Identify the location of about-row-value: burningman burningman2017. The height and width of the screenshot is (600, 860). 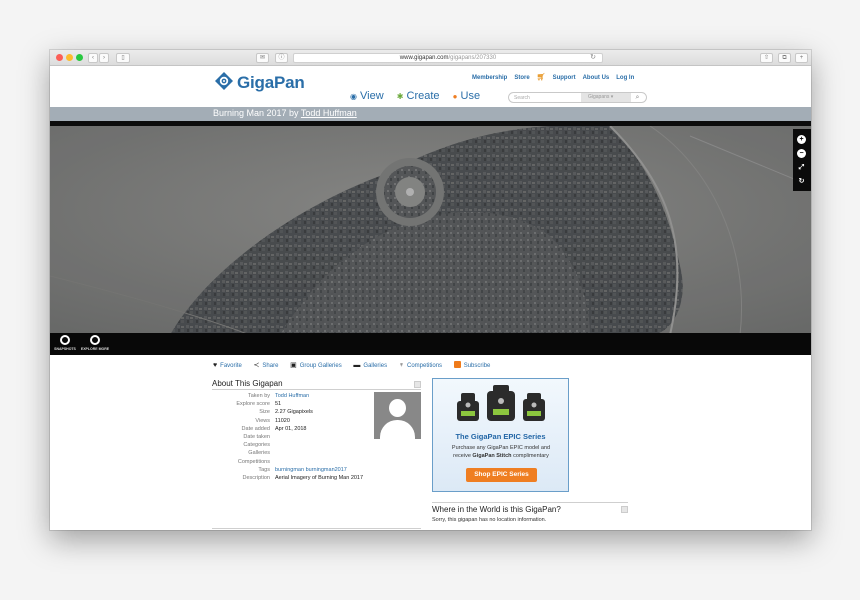
(311, 470).